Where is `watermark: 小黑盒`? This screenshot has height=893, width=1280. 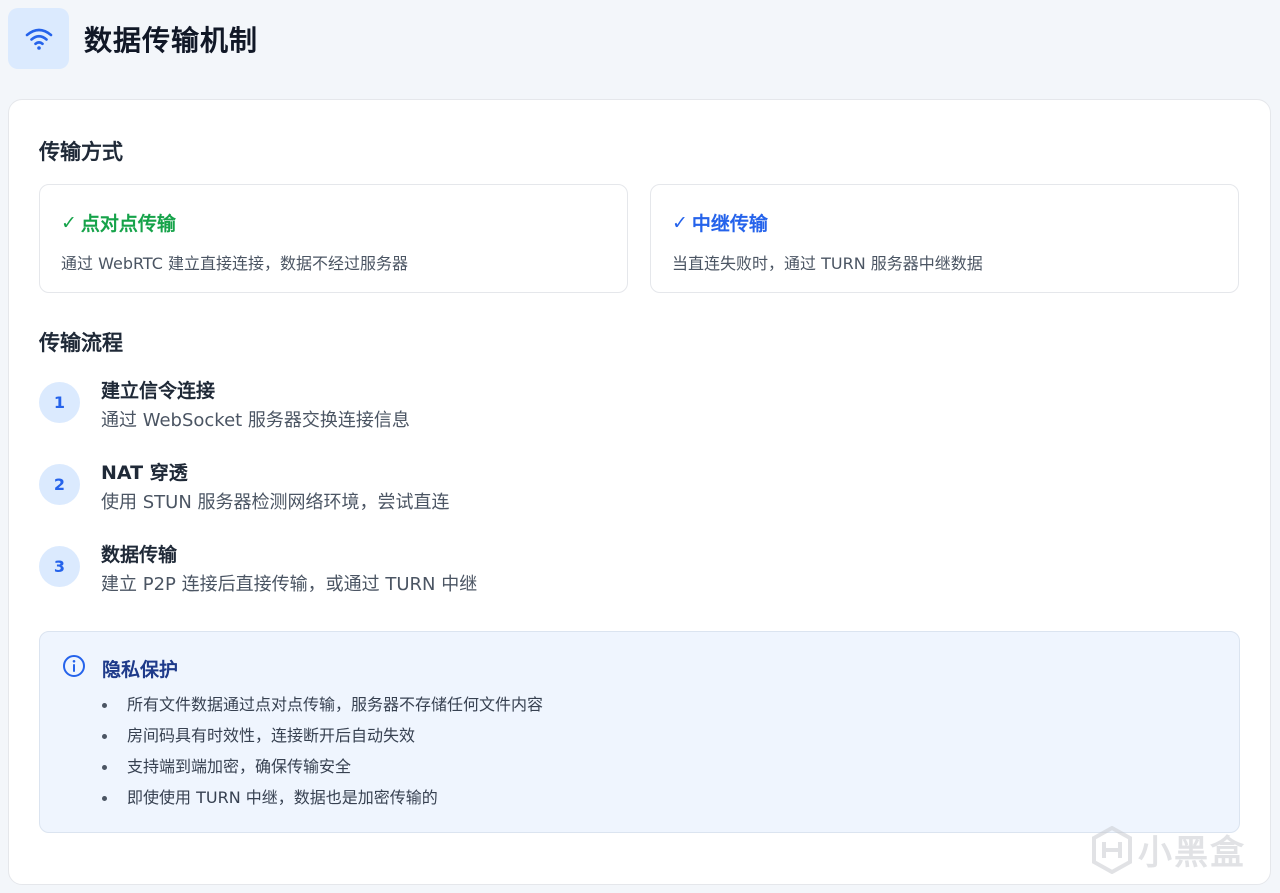
watermark: 小黑盒 is located at coordinates (1168, 849).